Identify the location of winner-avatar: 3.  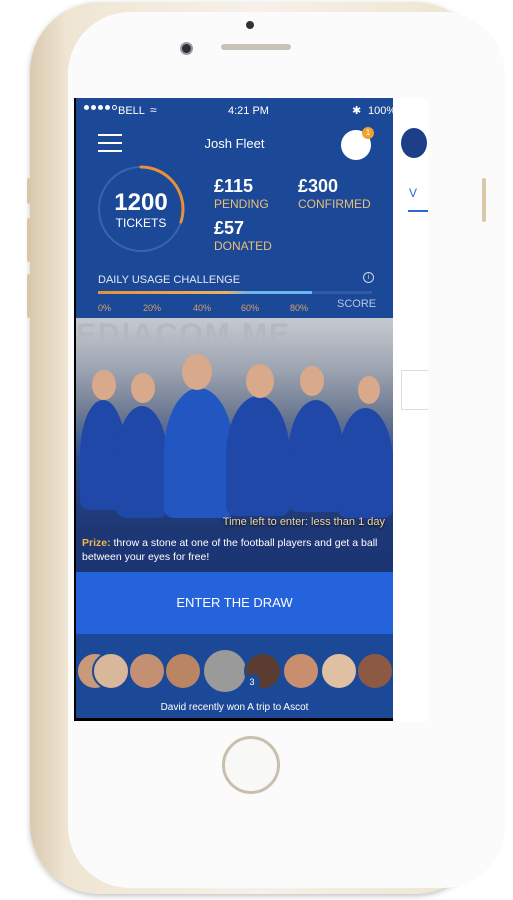
(263, 671).